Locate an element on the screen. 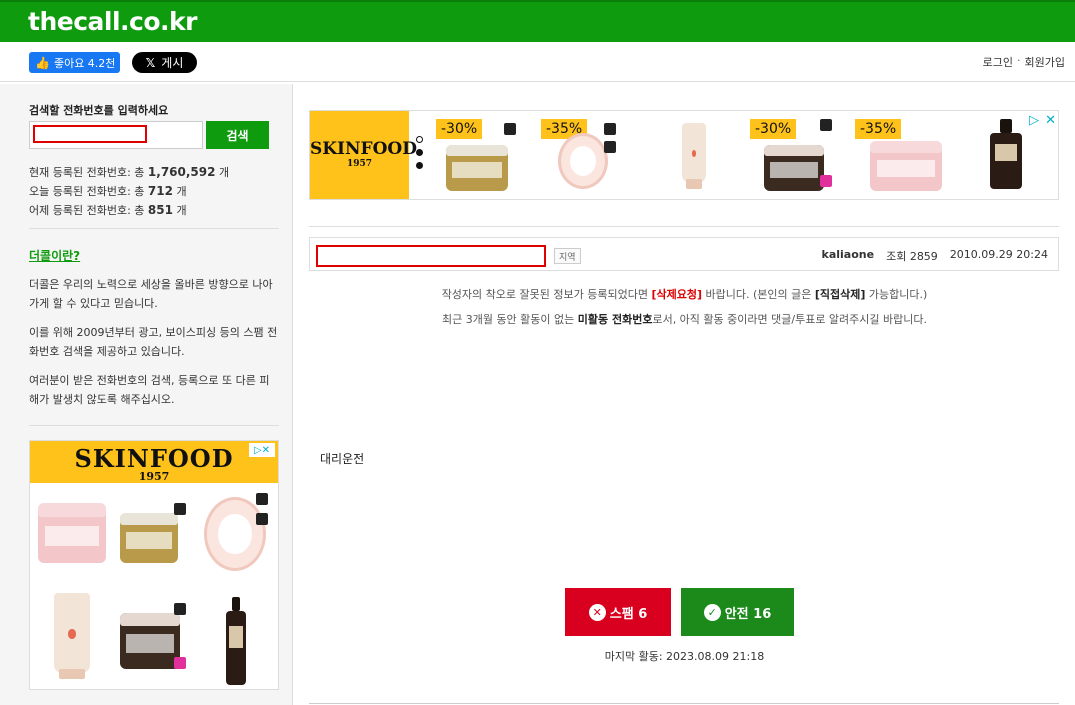 This screenshot has height=705, width=1075. safe-vote-button: ✓ 안전 16 is located at coordinates (737, 612).